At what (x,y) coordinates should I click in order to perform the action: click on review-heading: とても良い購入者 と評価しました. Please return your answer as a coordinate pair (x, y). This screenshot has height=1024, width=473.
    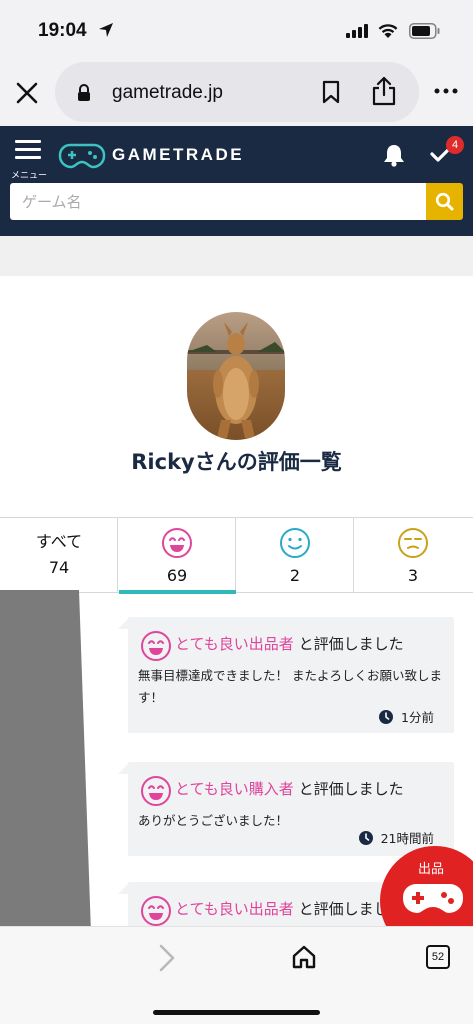
    Looking at the image, I should click on (289, 788).